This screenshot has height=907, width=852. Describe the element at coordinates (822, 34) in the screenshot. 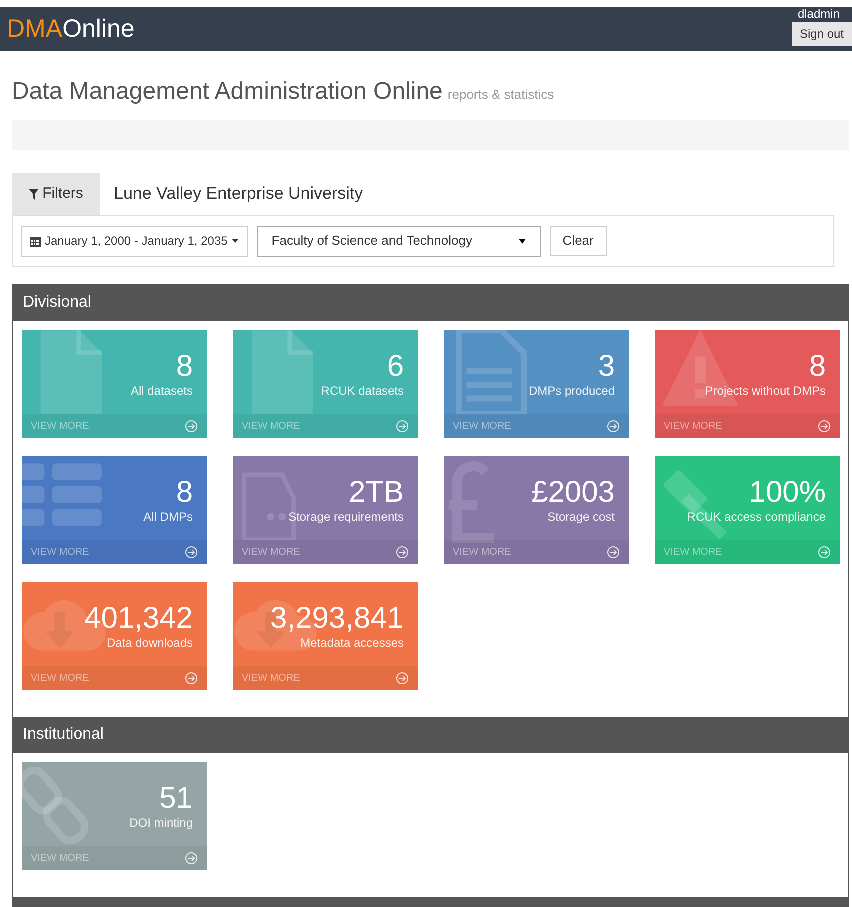

I see `sign-out-button: Sign out` at that location.